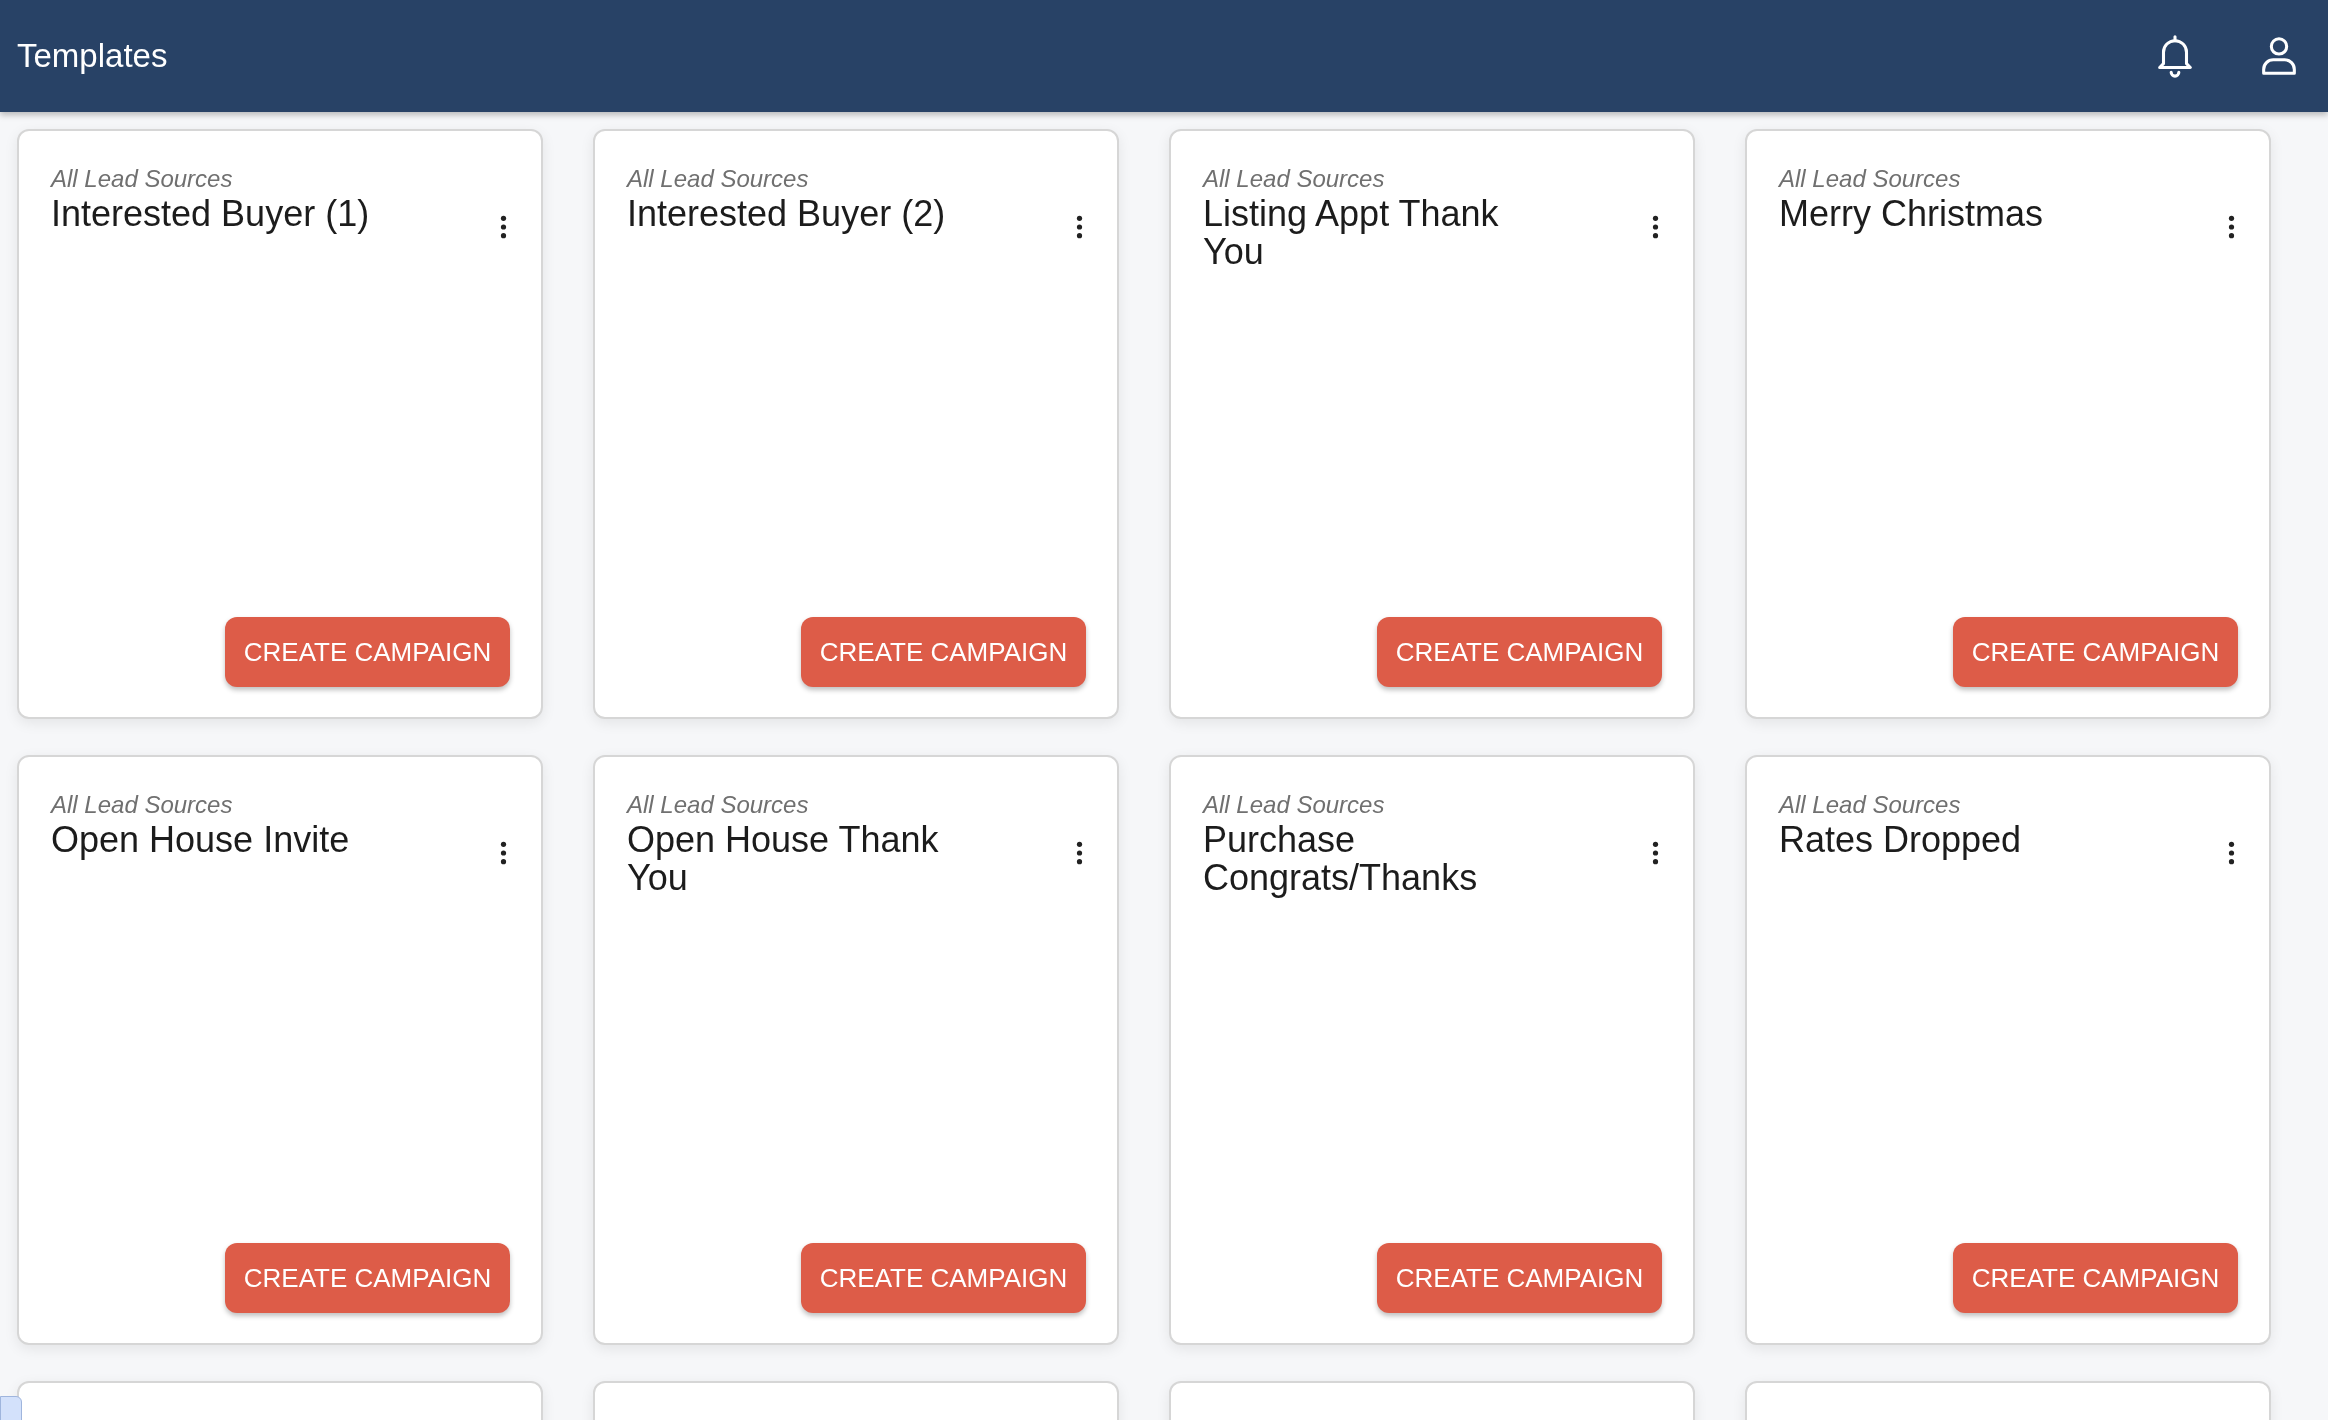 This screenshot has width=2328, height=1420. What do you see at coordinates (92, 56) in the screenshot?
I see `page-title: Templates` at bounding box center [92, 56].